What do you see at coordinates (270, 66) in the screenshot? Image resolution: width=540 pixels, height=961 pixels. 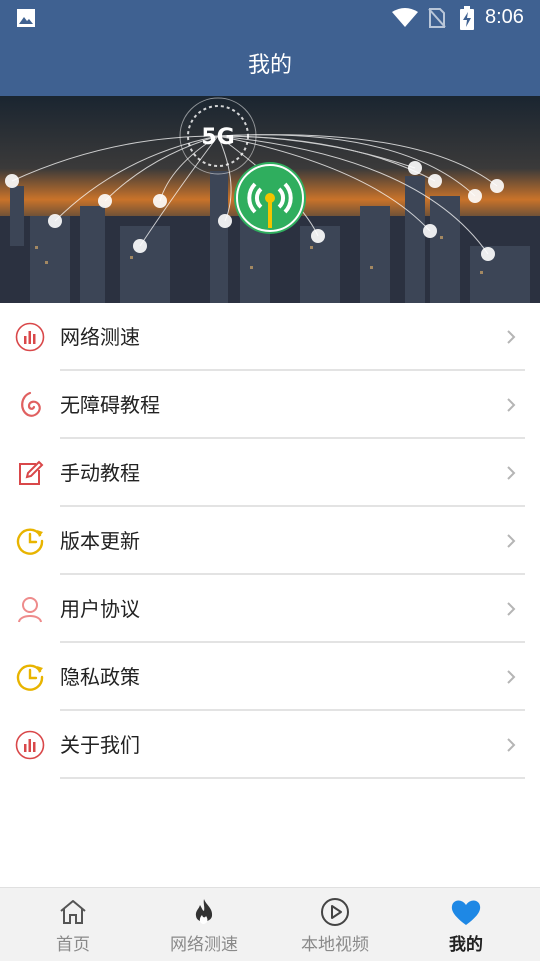 I see `page-title: 我的` at bounding box center [270, 66].